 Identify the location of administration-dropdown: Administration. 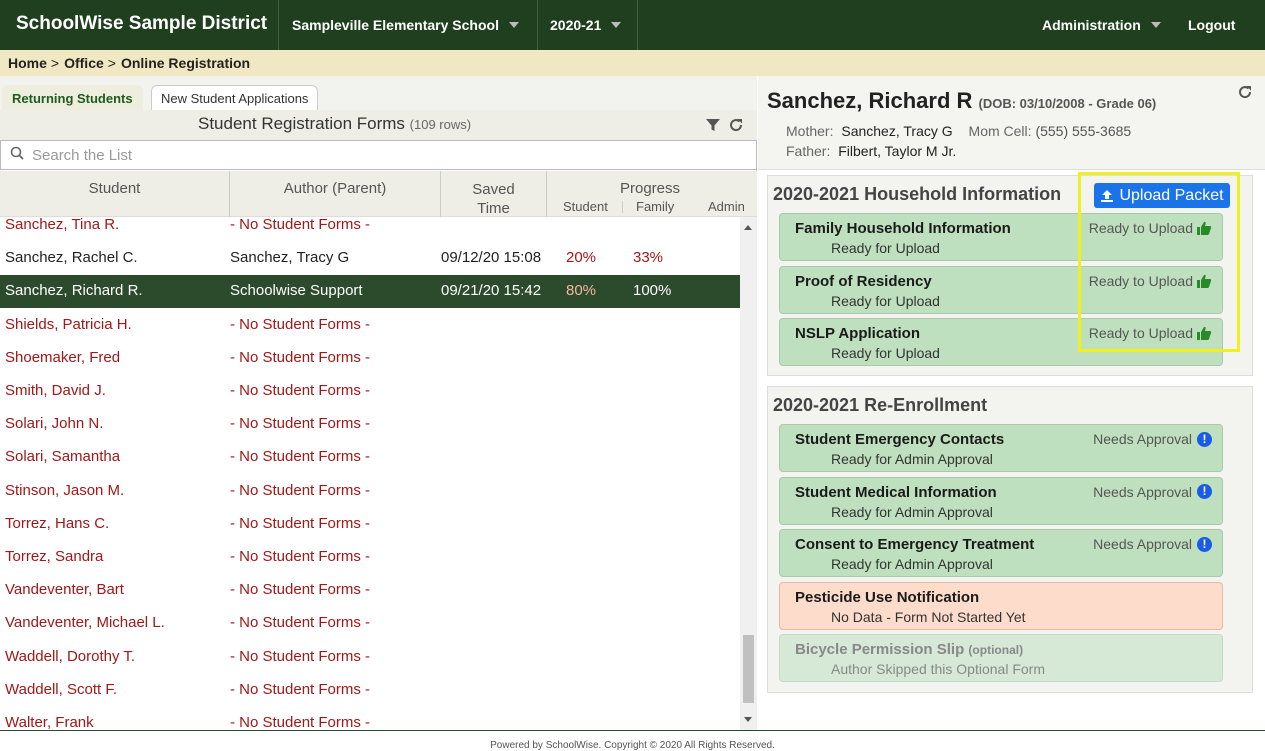
(1101, 25).